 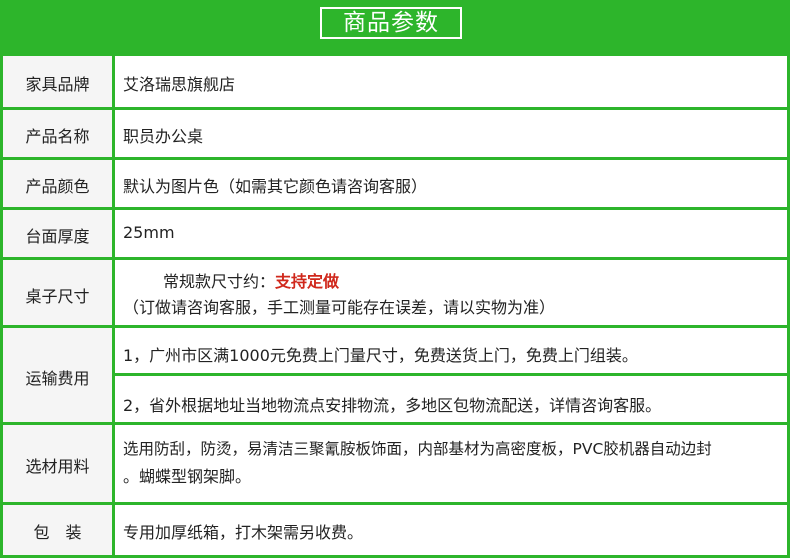 I want to click on label-cell: 包 装, so click(x=59, y=530).